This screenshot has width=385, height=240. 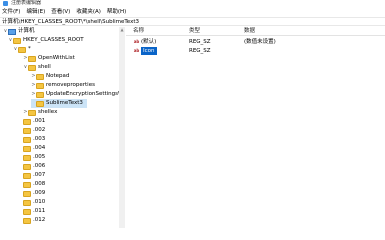 I want to click on tree-item-012: .012, so click(x=31, y=220).